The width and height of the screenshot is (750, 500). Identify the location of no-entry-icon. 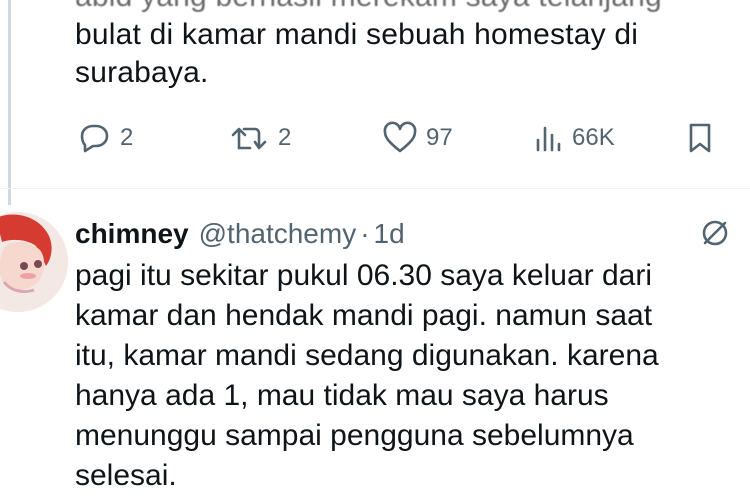
(715, 233).